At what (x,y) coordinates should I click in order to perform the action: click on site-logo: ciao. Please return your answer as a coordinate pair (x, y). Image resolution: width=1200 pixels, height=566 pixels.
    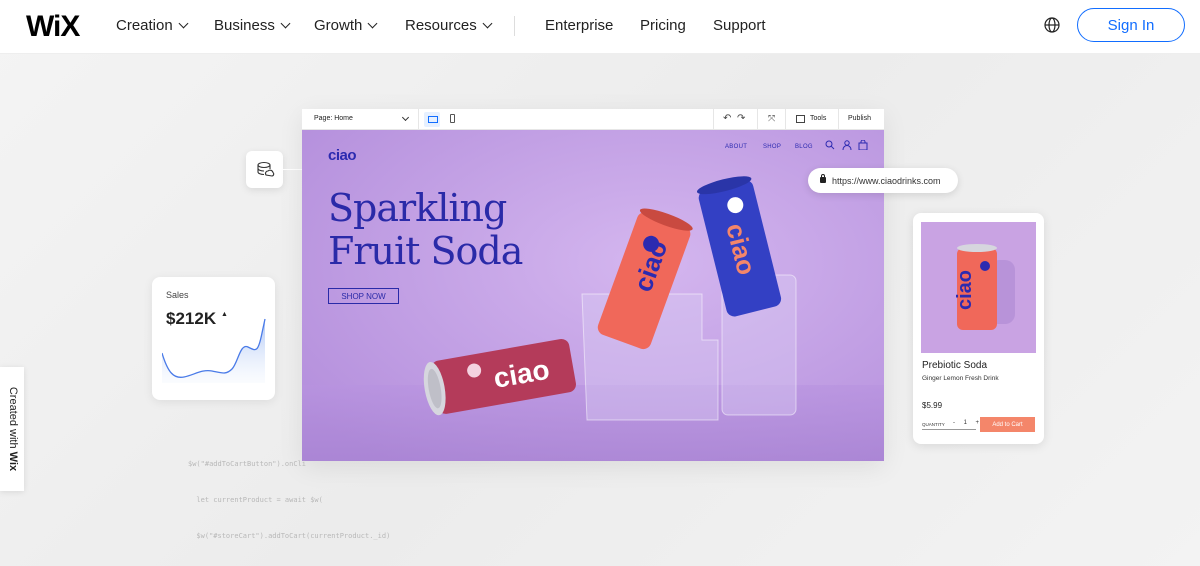
    Looking at the image, I should click on (342, 155).